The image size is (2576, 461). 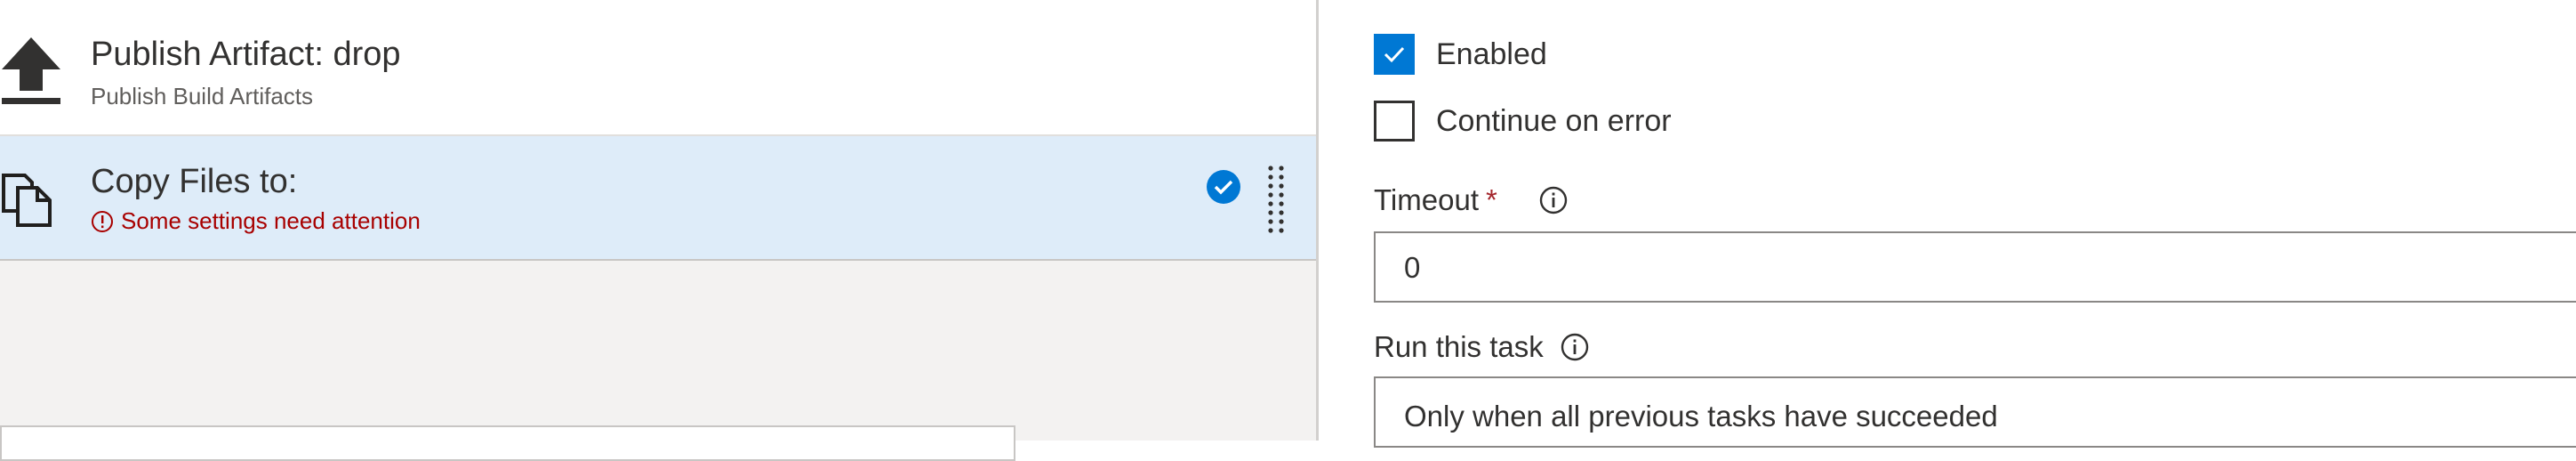 I want to click on copy-files-icon, so click(x=28, y=203).